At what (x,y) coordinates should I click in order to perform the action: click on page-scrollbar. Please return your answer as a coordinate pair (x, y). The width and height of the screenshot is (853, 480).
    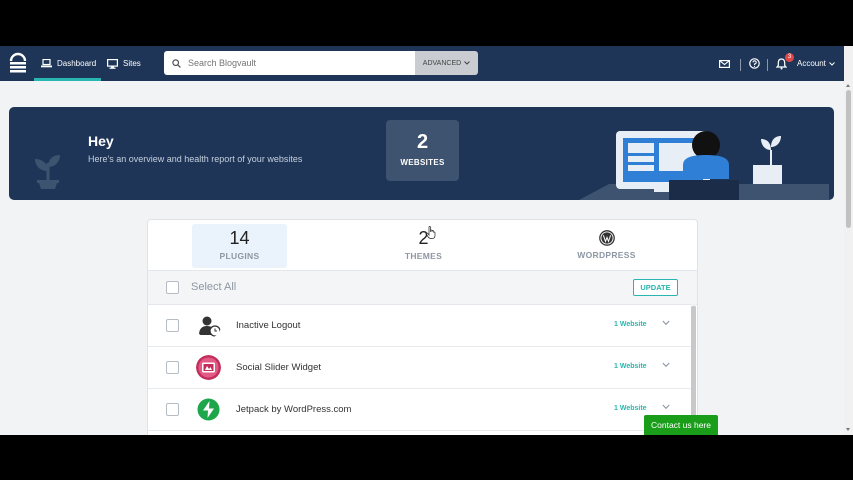
    Looking at the image, I should click on (848, 240).